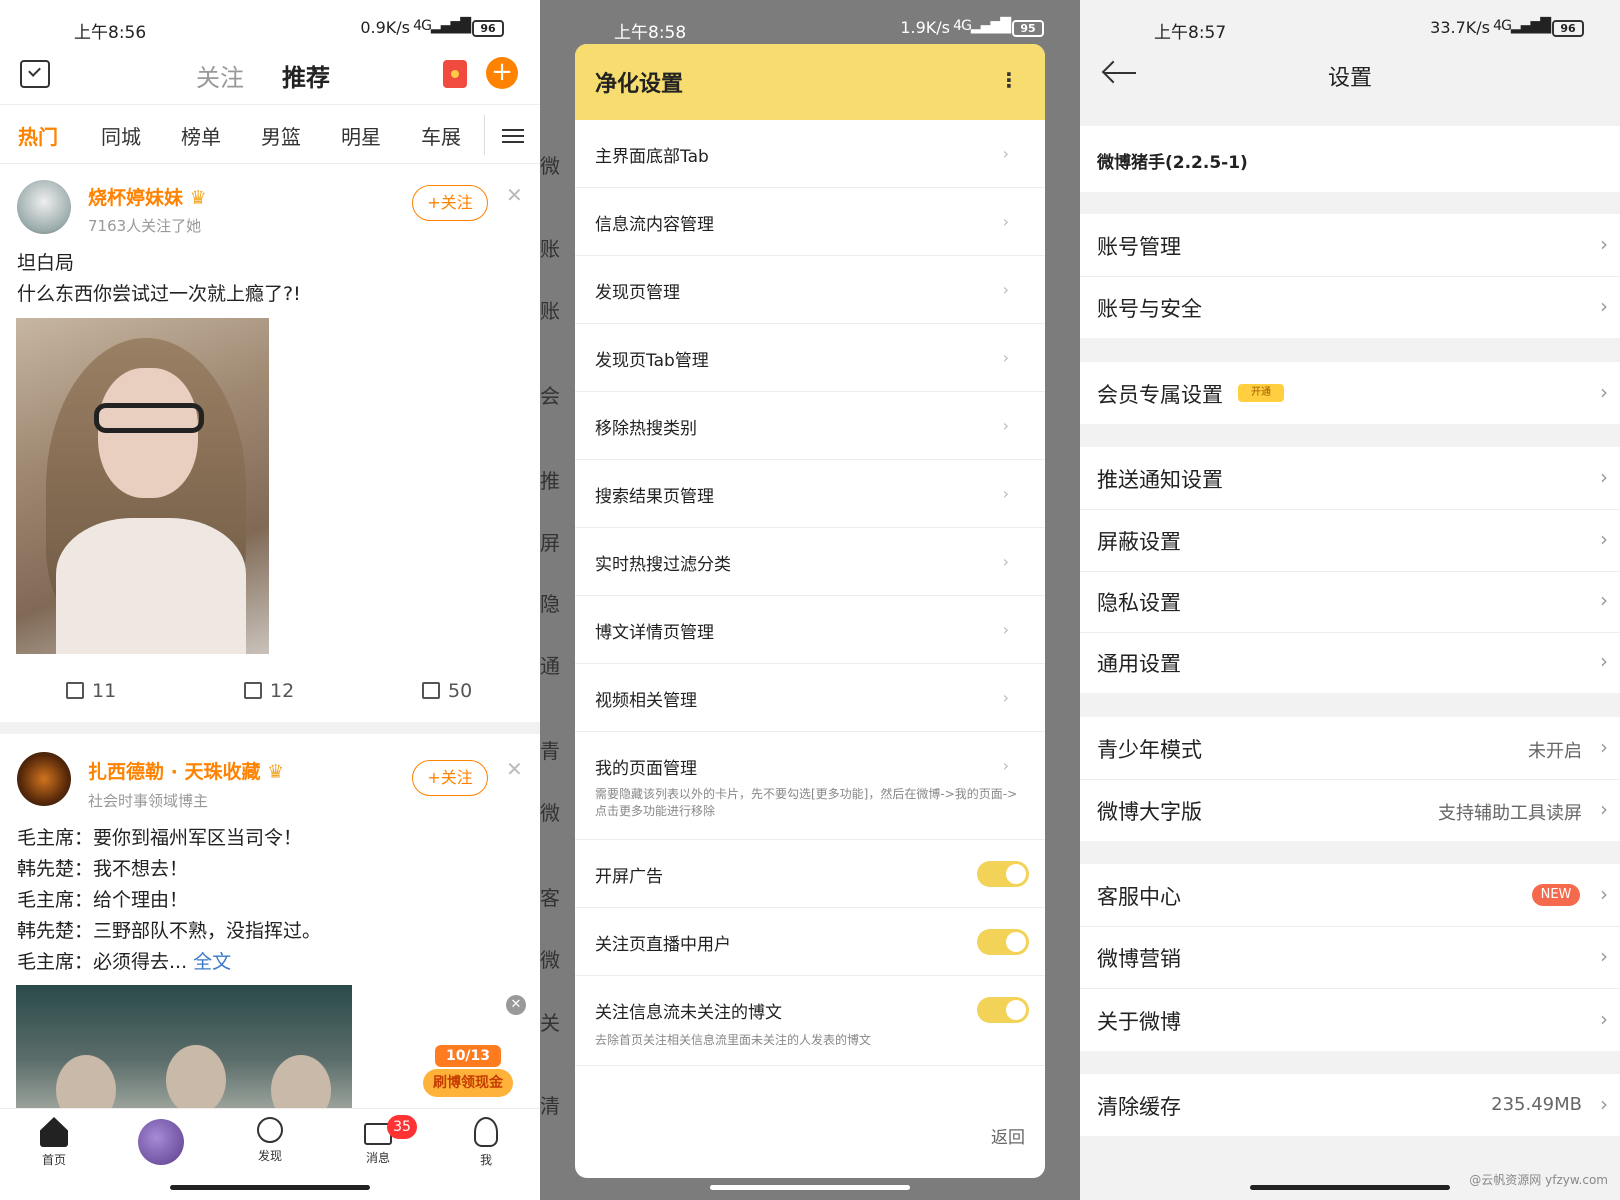 The image size is (1620, 1200). What do you see at coordinates (810, 358) in the screenshot?
I see `dialog-item-discover-tab: 发现页Tab管理 ›` at bounding box center [810, 358].